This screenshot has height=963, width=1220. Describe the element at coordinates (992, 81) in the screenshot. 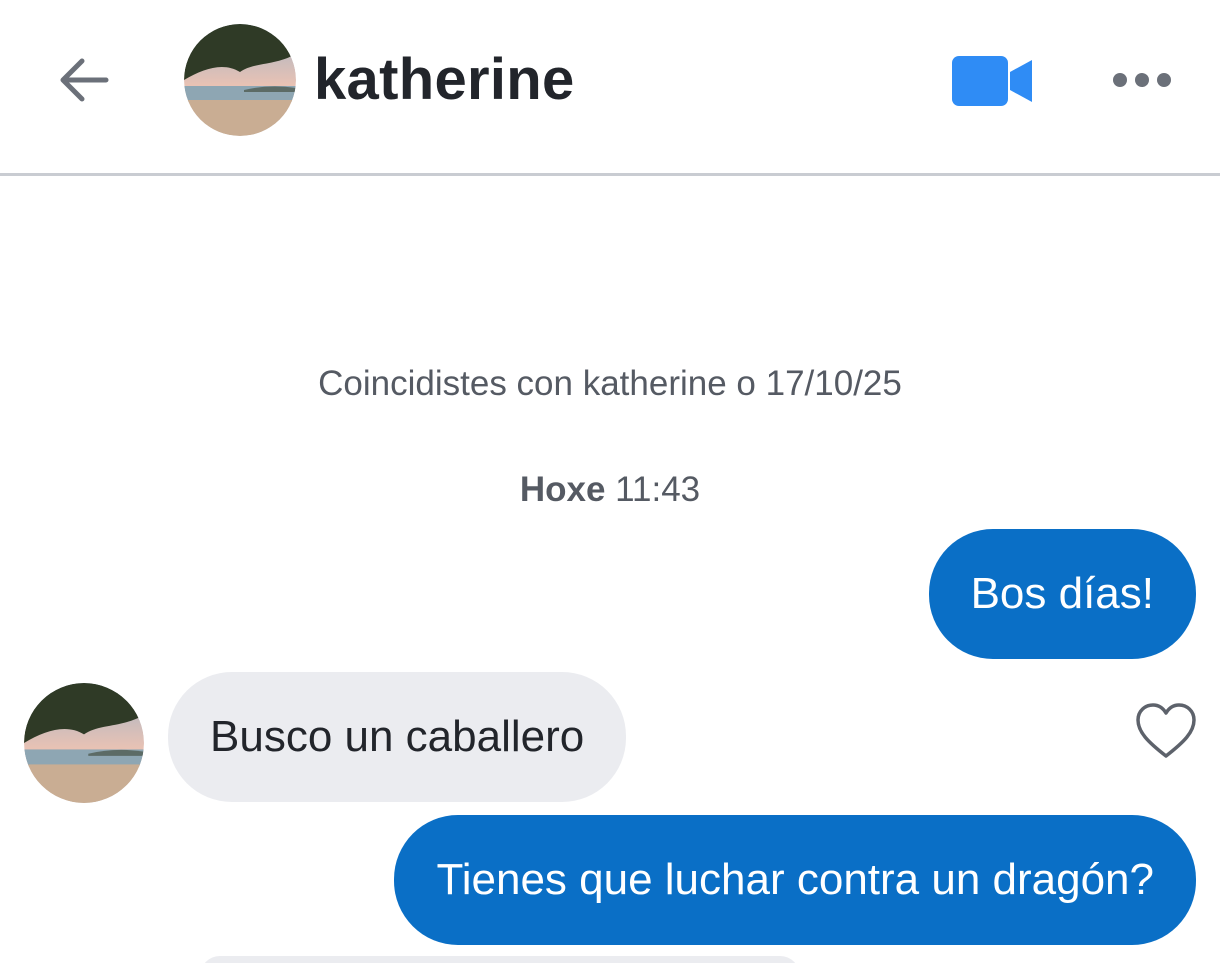

I see `video-camera-icon` at that location.